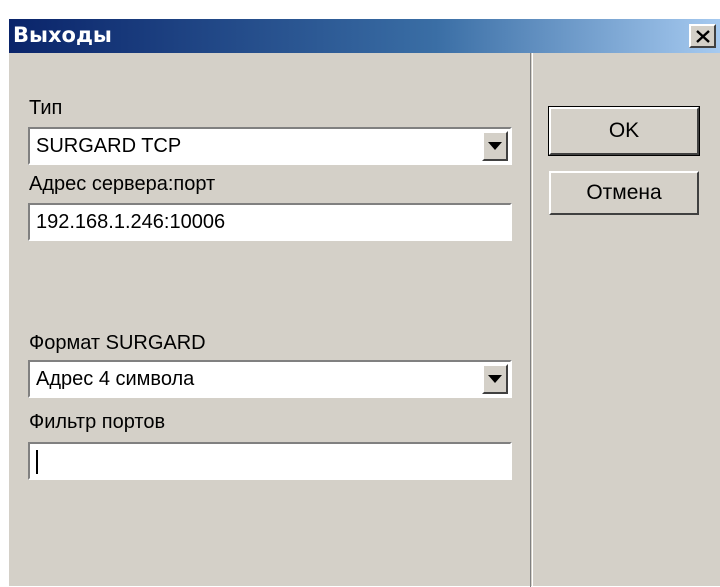 The height and width of the screenshot is (587, 720). What do you see at coordinates (364, 36) in the screenshot?
I see `title-bar: Выходы` at bounding box center [364, 36].